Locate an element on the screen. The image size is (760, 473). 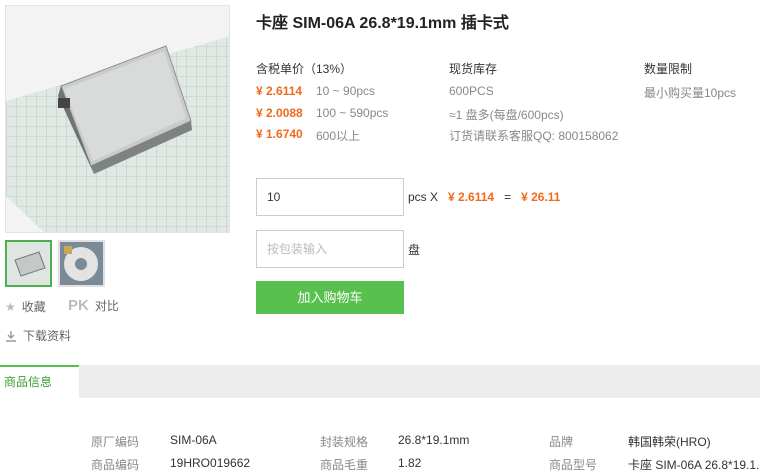
order-calc: pcs X ¥ 2.6114 = ¥ 26.11 is located at coordinates (484, 197).